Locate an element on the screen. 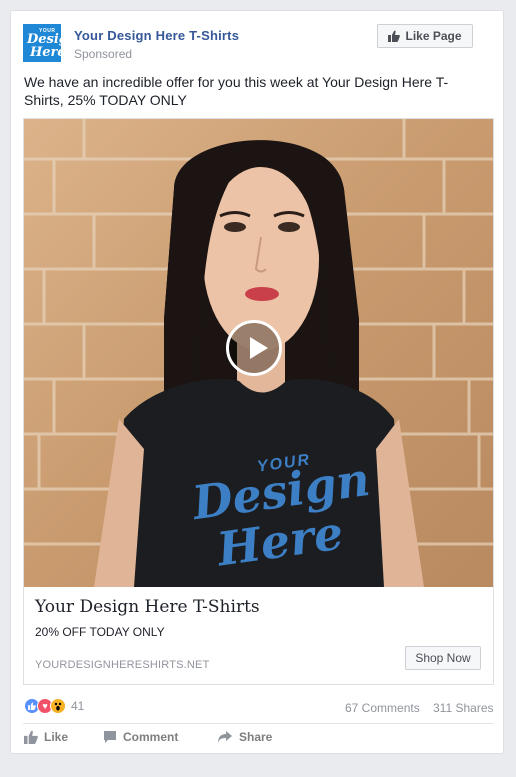 The image size is (516, 777). card-subtitle: 20% OFF TODAY ONLY is located at coordinates (100, 632).